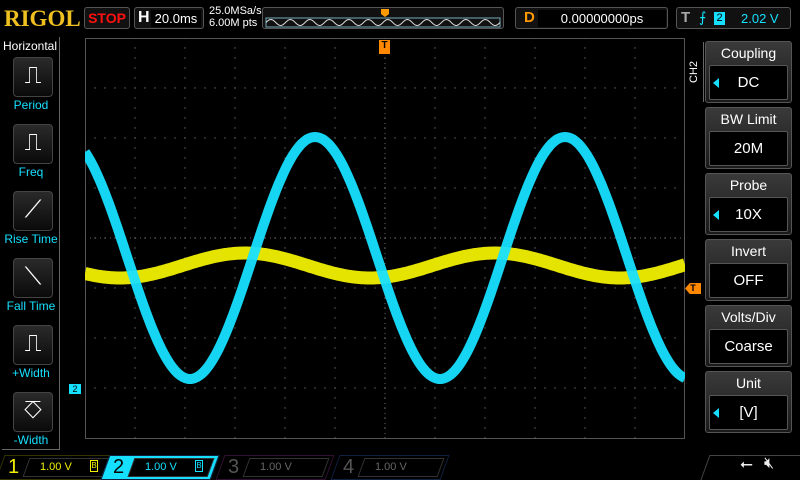 The image size is (800, 480). What do you see at coordinates (748, 138) in the screenshot?
I see `menu-bw-limit: BW Limit 20M` at bounding box center [748, 138].